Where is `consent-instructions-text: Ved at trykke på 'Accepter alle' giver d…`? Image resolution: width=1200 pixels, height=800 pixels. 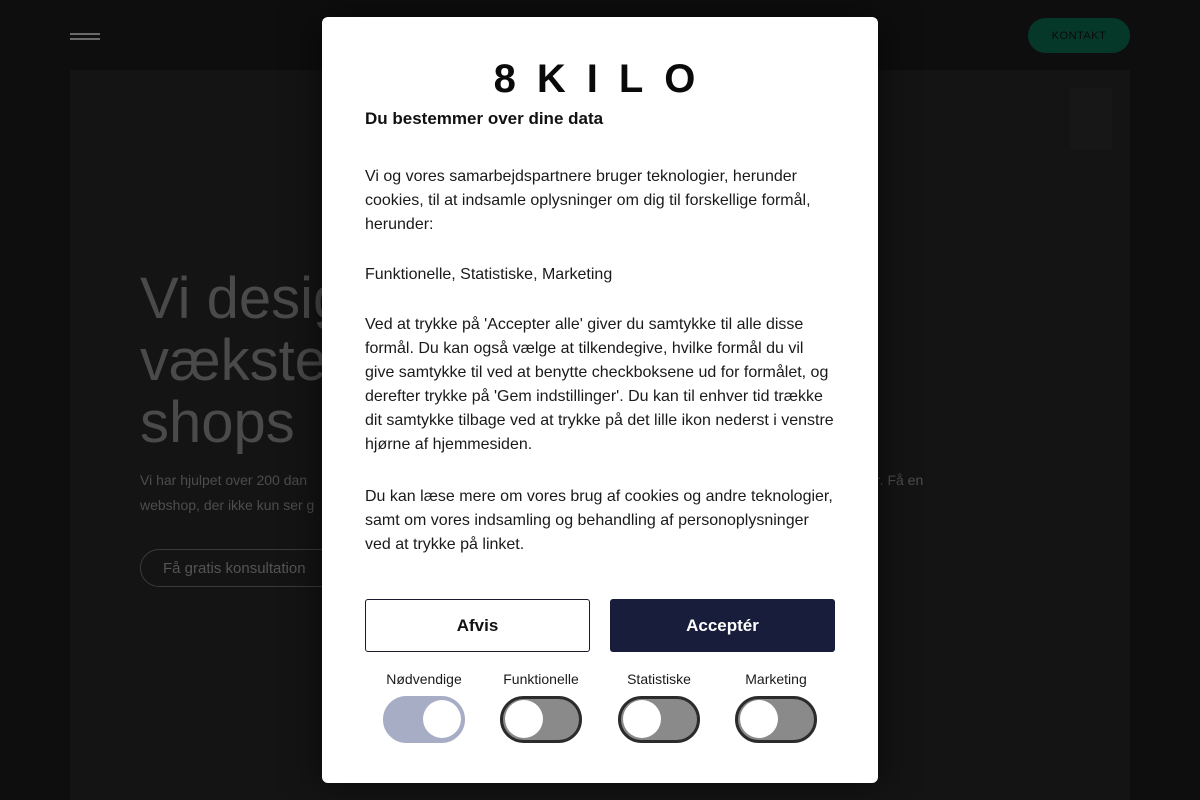 consent-instructions-text: Ved at trykke på 'Accepter alle' giver d… is located at coordinates (599, 384).